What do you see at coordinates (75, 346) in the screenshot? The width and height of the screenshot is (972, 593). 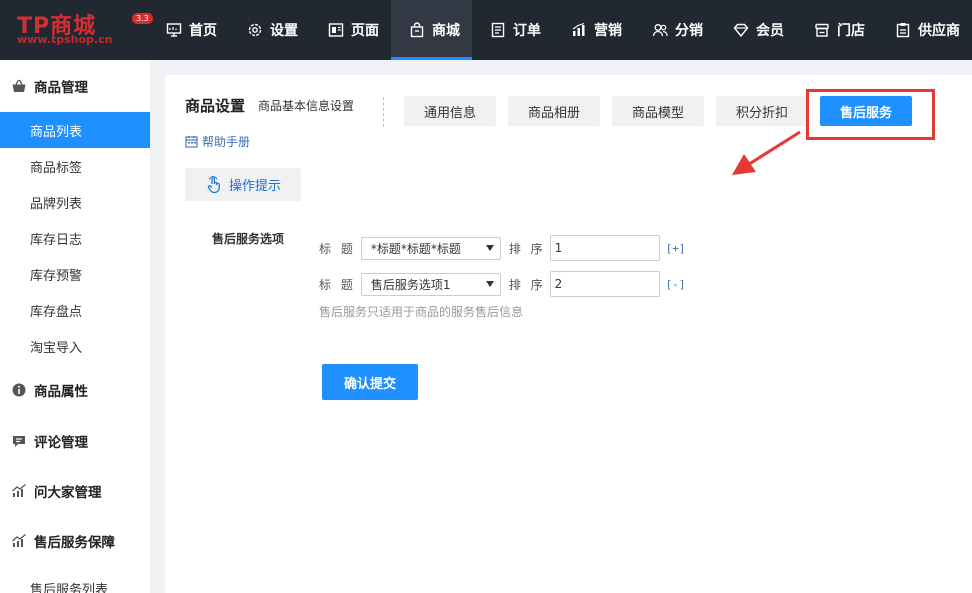 I see `sidebar-item-taobao-import: 淘宝导入` at bounding box center [75, 346].